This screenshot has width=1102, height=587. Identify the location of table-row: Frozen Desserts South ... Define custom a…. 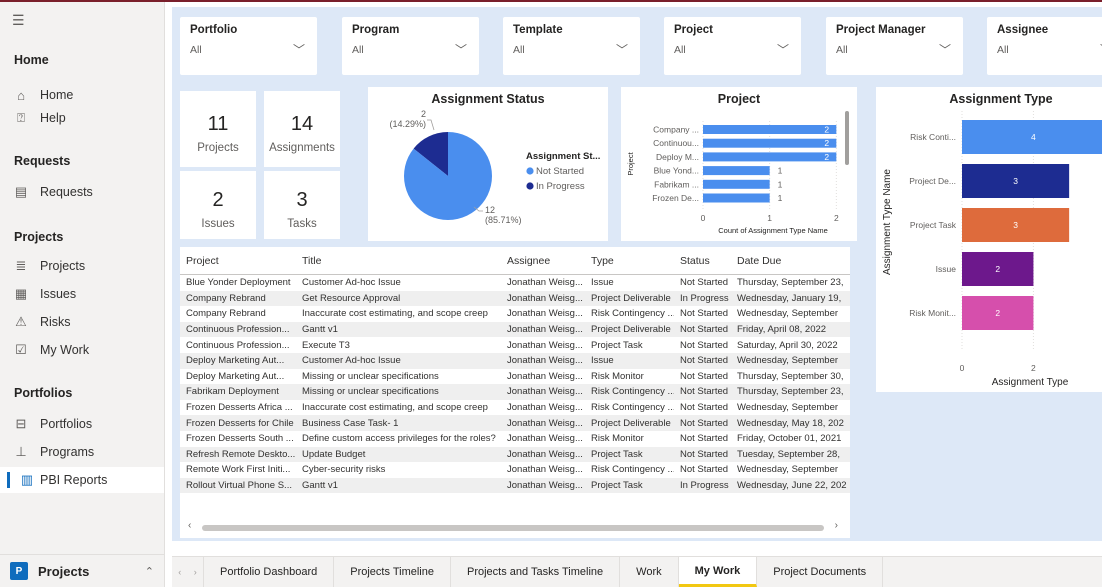
(515, 439).